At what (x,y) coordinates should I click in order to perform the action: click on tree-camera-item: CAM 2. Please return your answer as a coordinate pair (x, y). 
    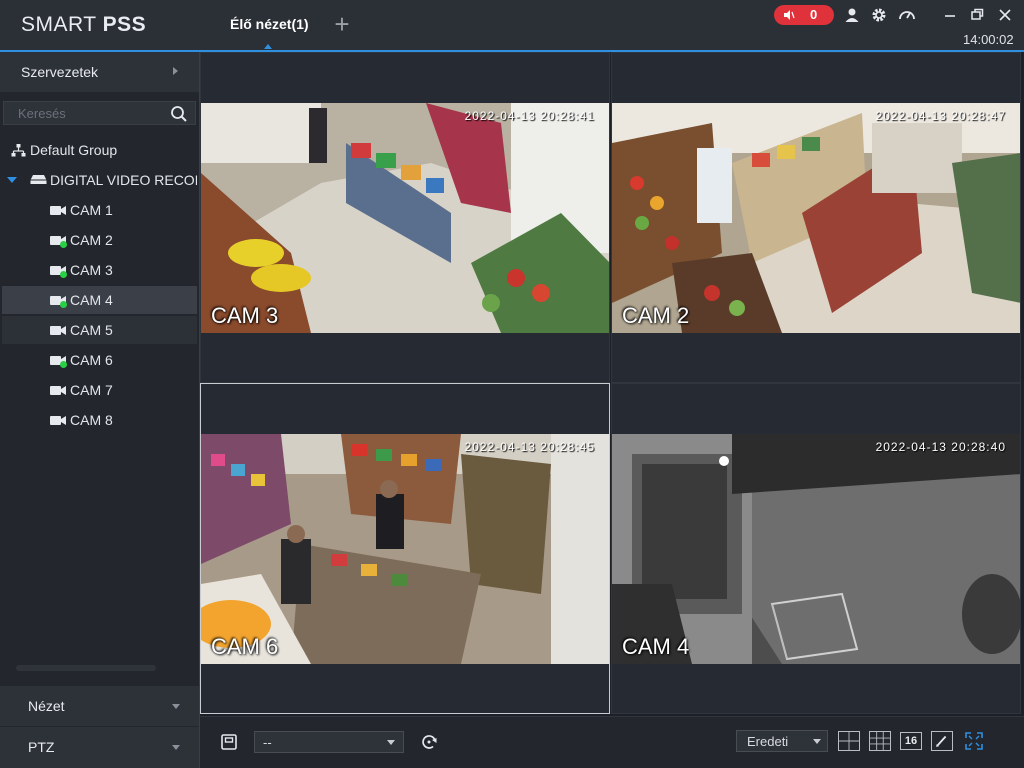
    Looking at the image, I should click on (99, 240).